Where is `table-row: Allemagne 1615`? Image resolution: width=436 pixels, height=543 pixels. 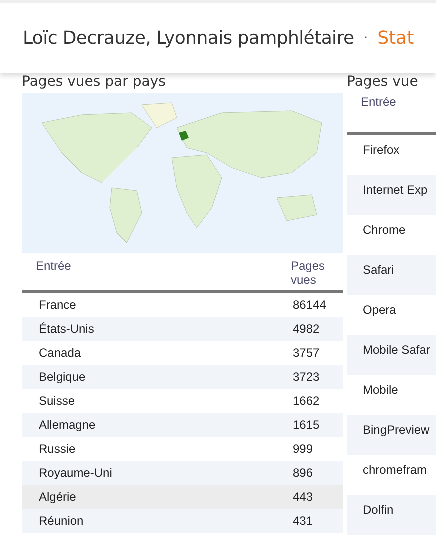
table-row: Allemagne 1615 is located at coordinates (182, 425).